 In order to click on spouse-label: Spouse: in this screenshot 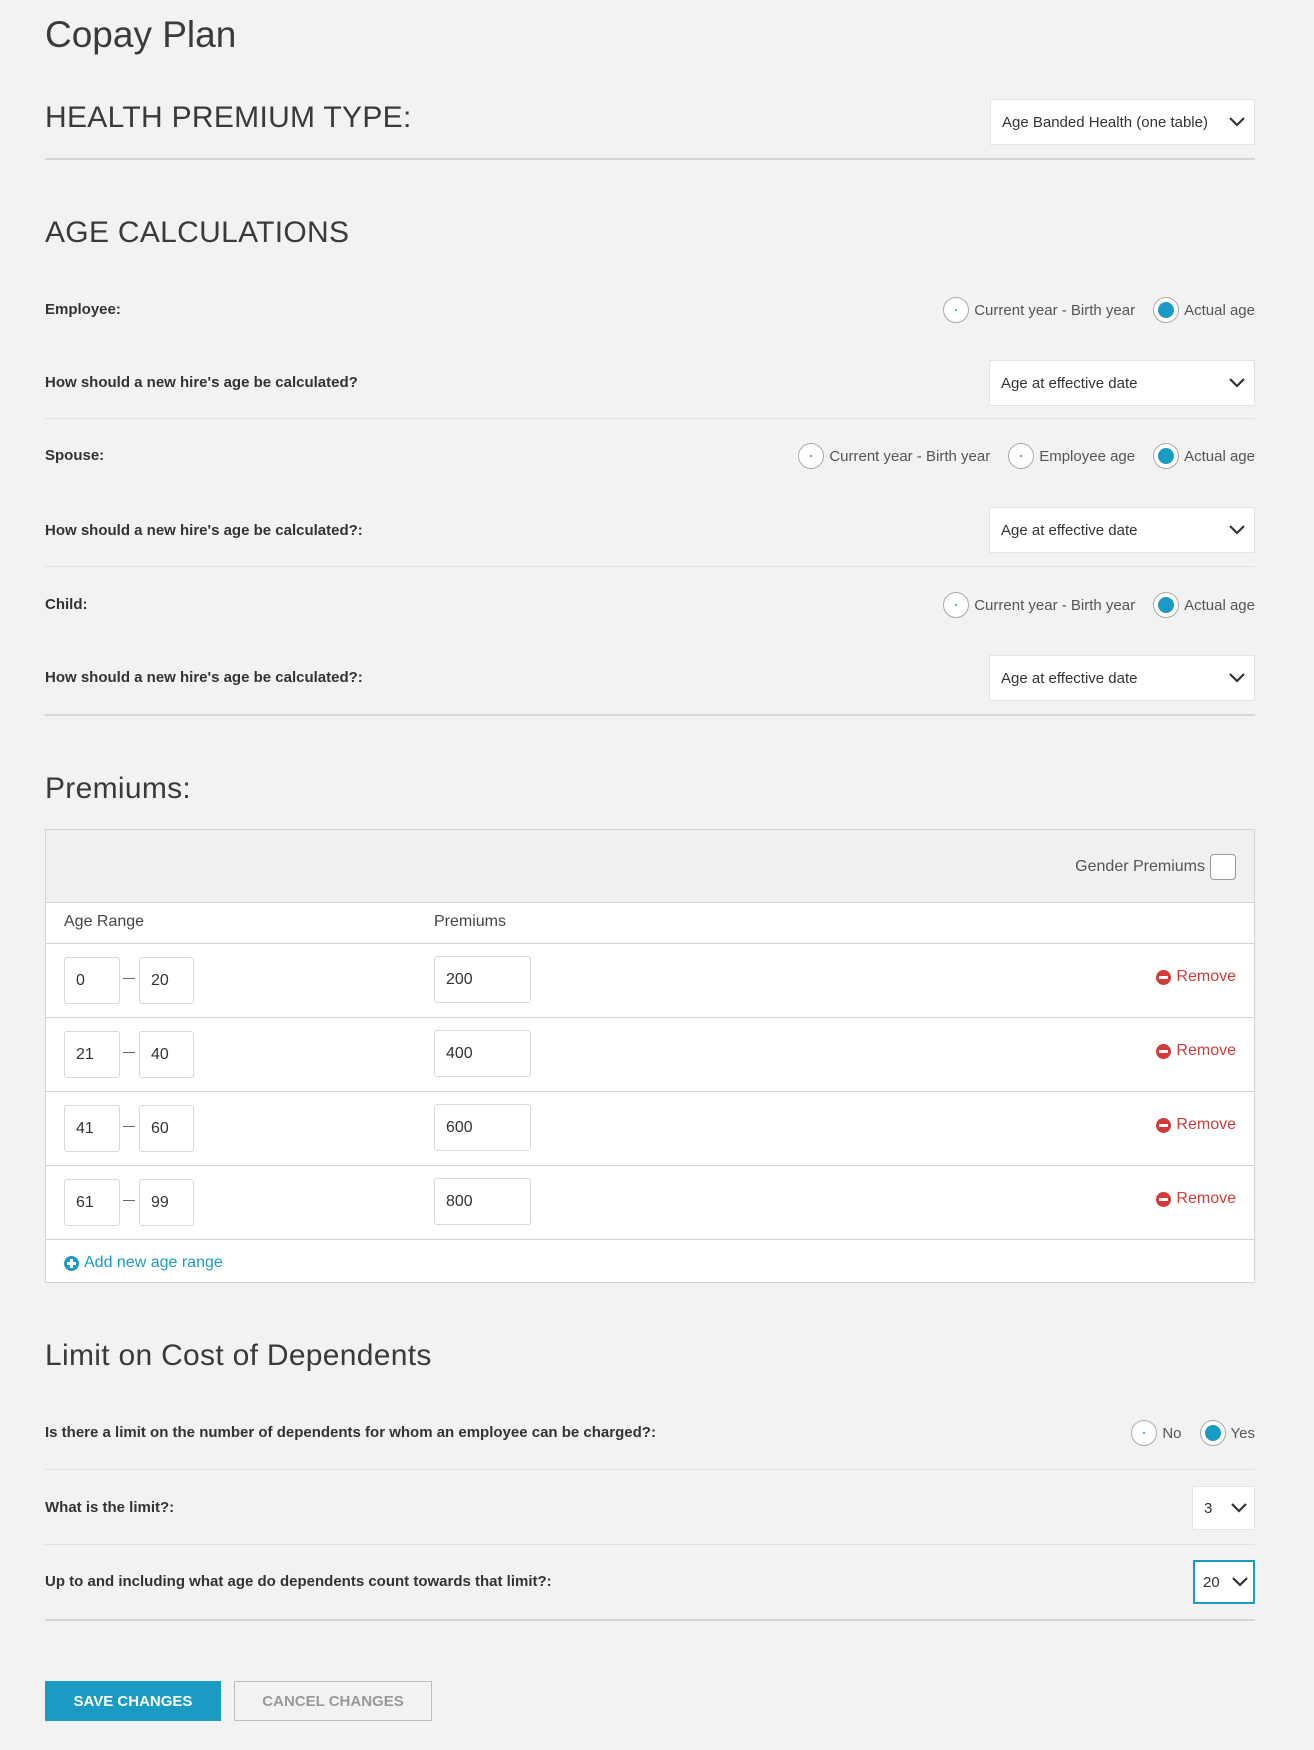, I will do `click(75, 455)`.